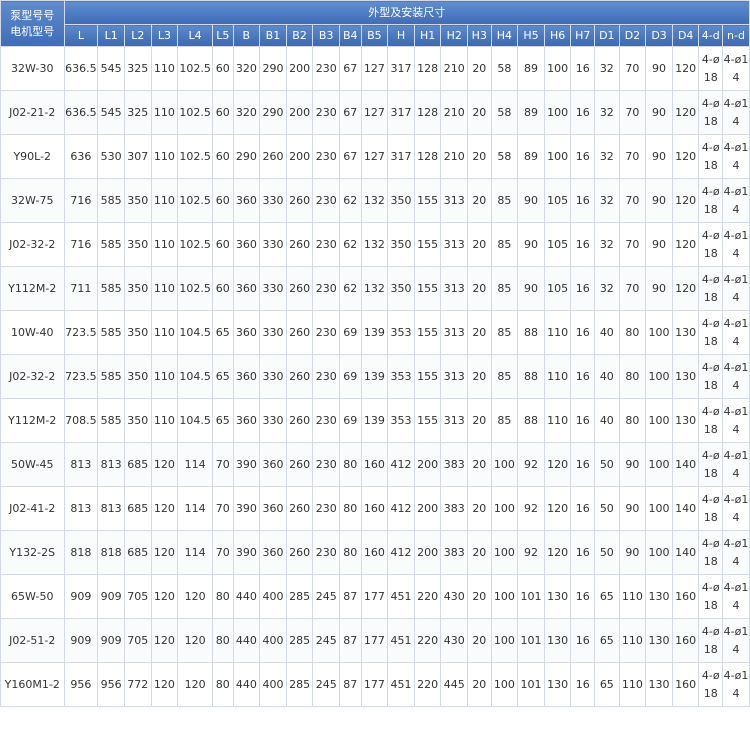 This screenshot has height=730, width=750. What do you see at coordinates (454, 684) in the screenshot?
I see `dimension-cell: 445` at bounding box center [454, 684].